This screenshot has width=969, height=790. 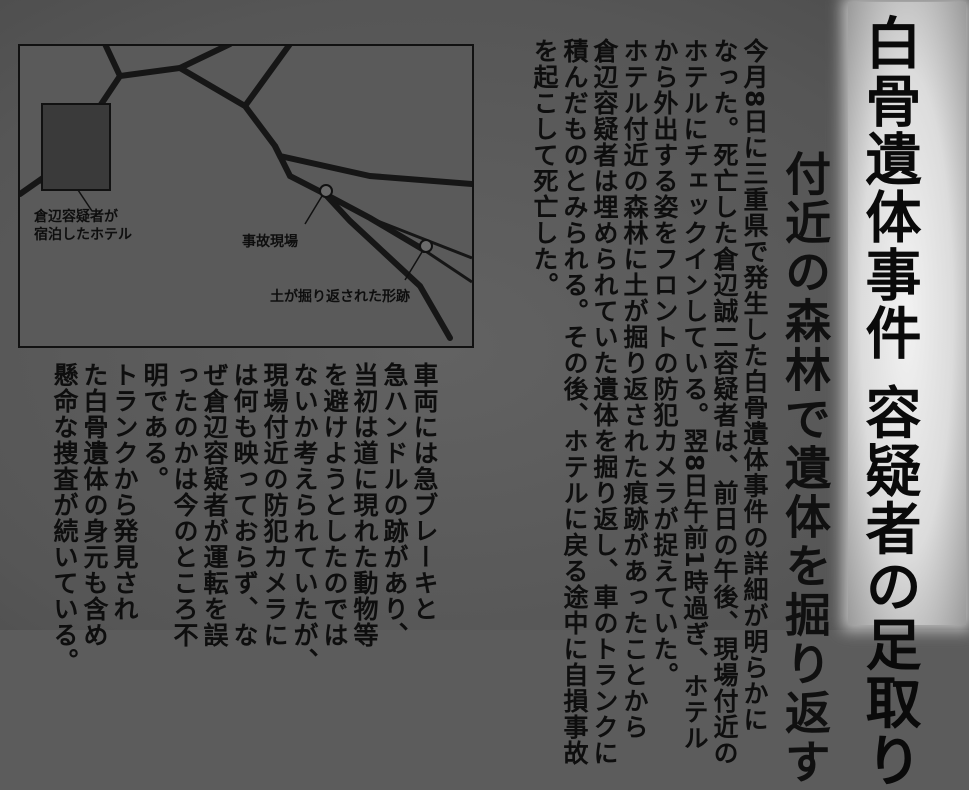 I want to click on article-line: た白骨遺体の身元も含め, so click(x=94, y=505).